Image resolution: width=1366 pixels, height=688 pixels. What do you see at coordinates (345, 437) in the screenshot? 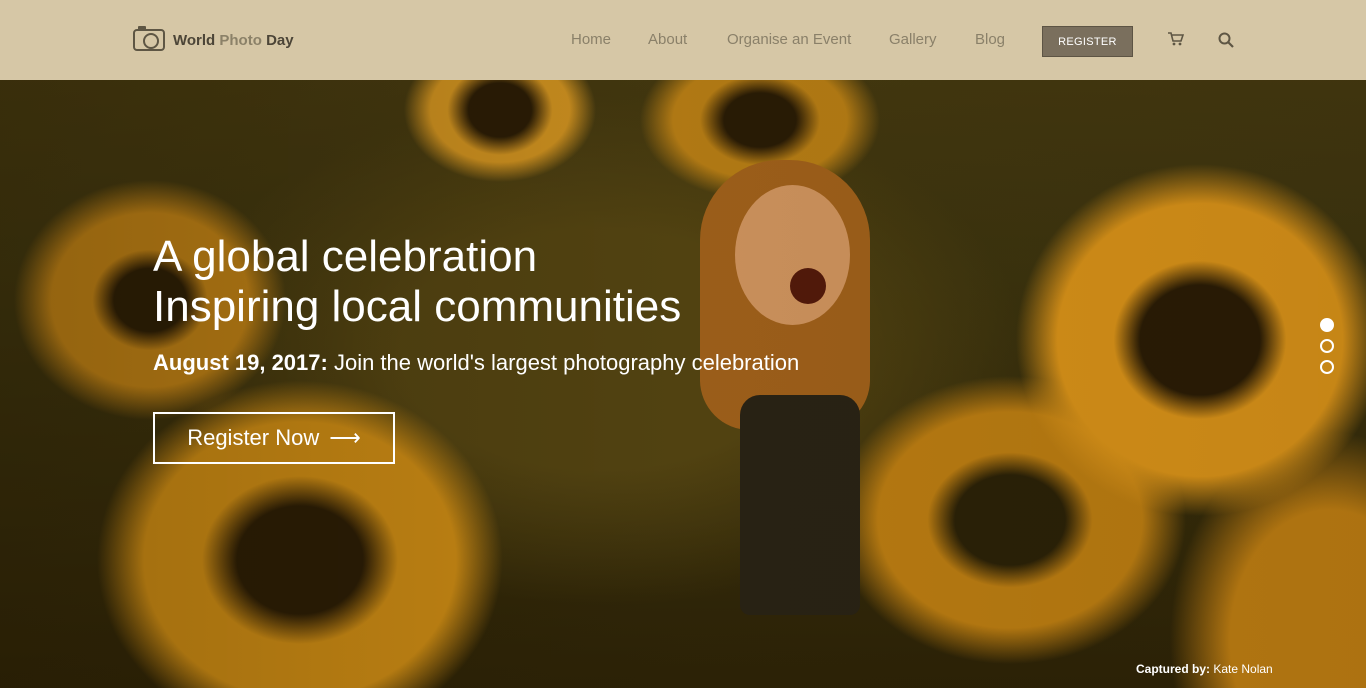
I see `arrow-right-icon: ⟶` at bounding box center [345, 437].